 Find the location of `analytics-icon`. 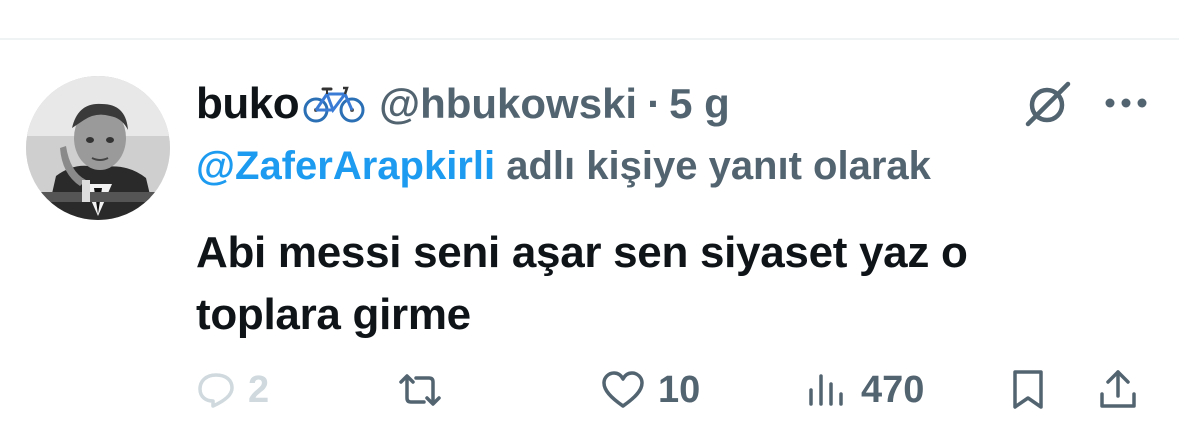

analytics-icon is located at coordinates (827, 390).